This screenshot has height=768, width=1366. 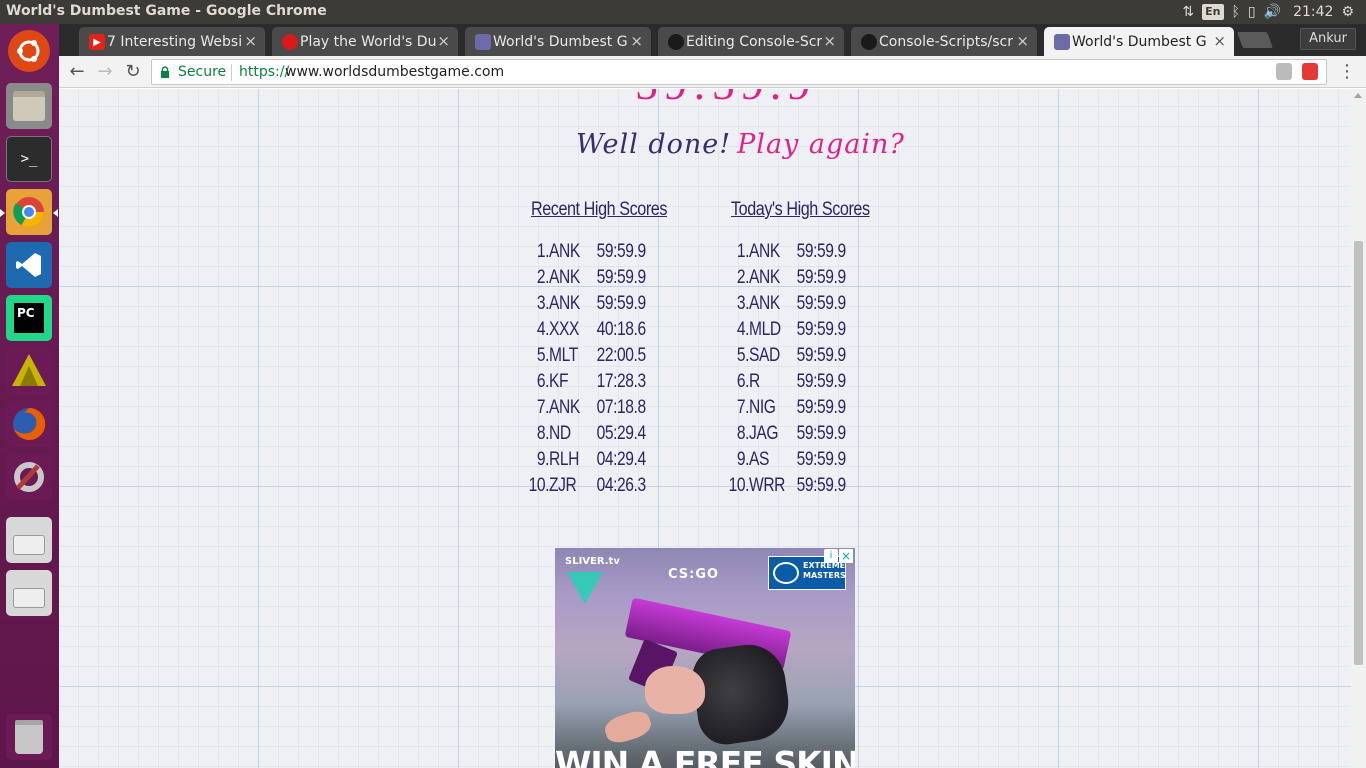 I want to click on score-player: WRR, so click(x=767, y=485).